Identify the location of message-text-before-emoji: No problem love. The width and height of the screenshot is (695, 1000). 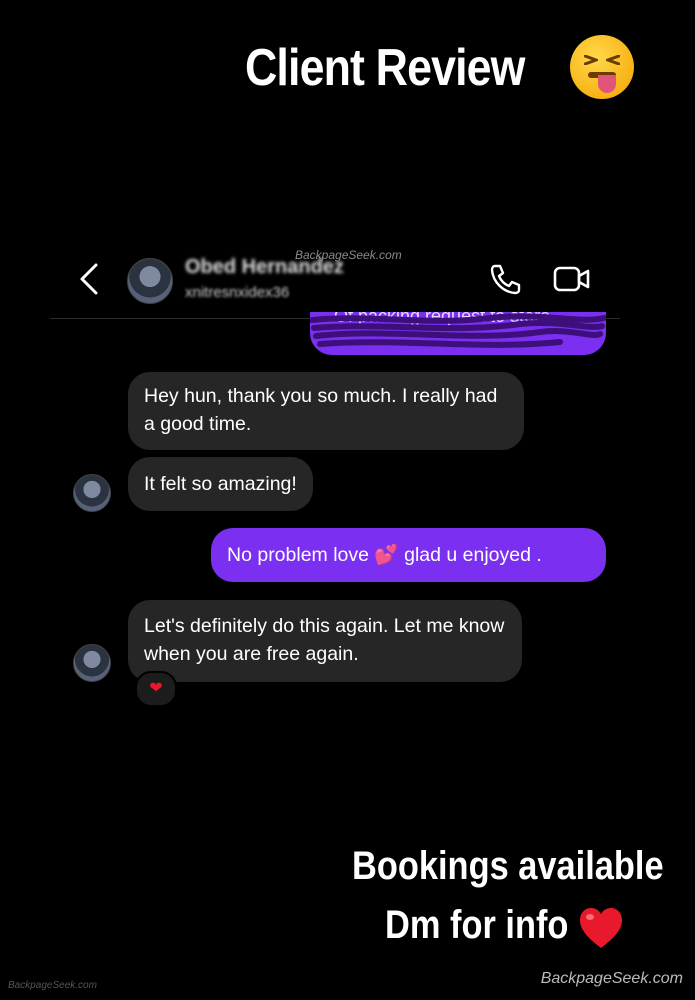
(298, 555).